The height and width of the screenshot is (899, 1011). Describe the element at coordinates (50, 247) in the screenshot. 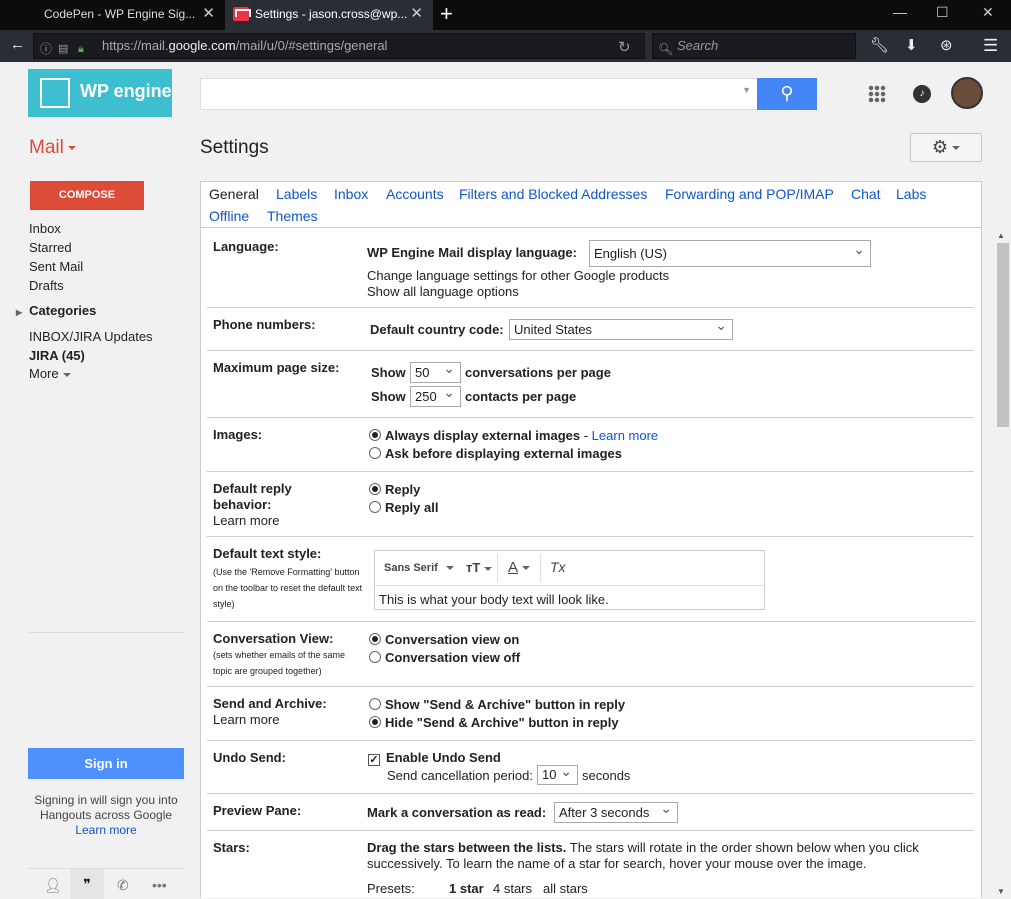

I see `sidebar-item-starred: Starred` at that location.